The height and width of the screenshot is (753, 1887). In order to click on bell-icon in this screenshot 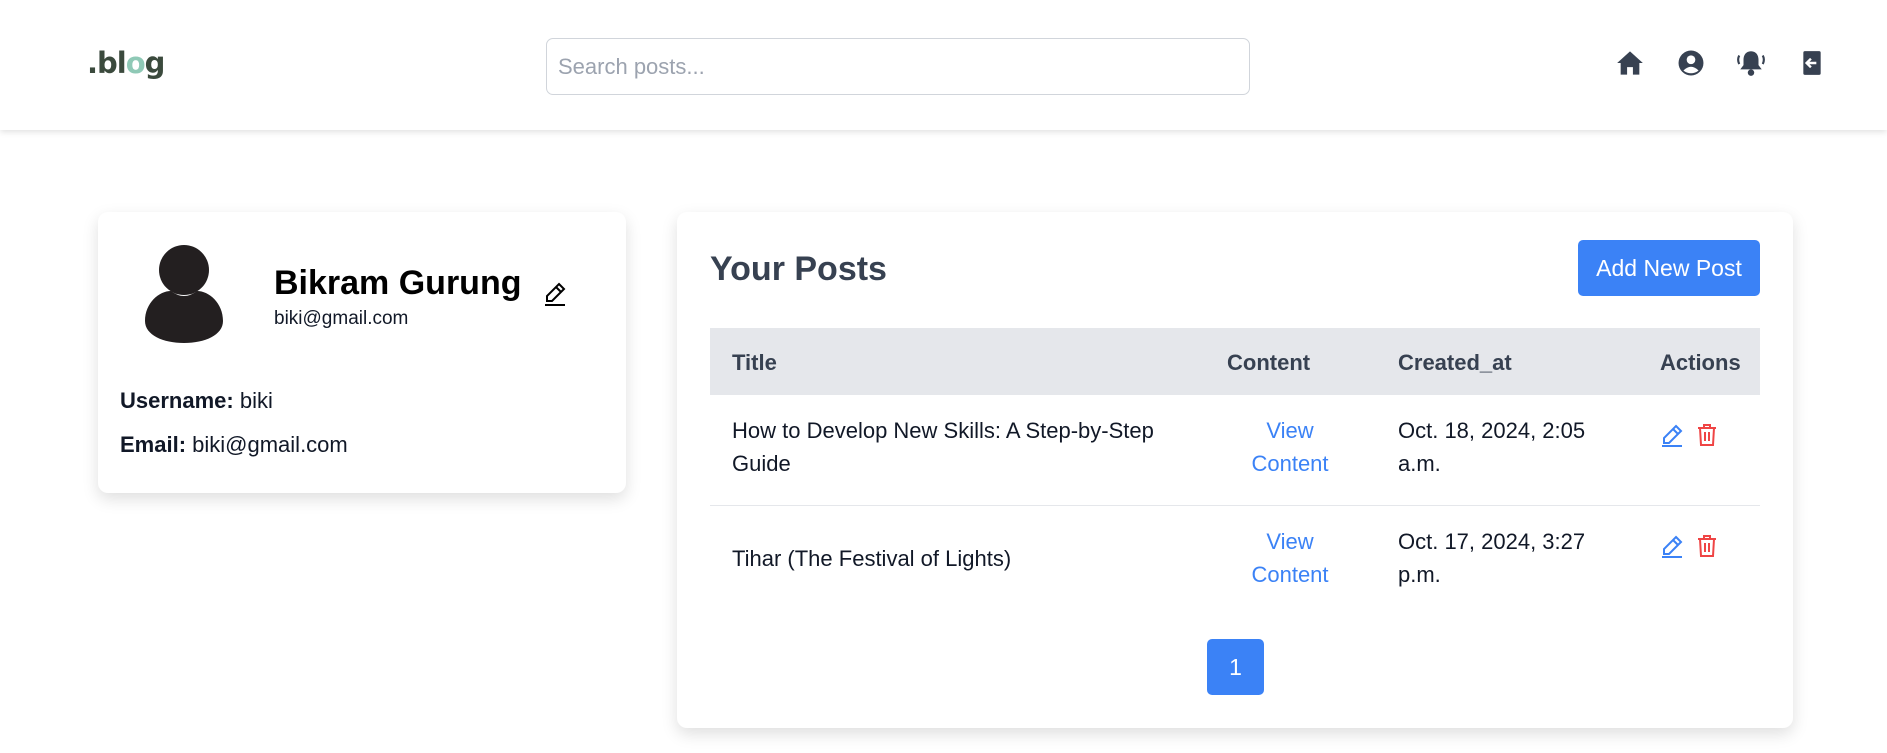, I will do `click(1751, 63)`.